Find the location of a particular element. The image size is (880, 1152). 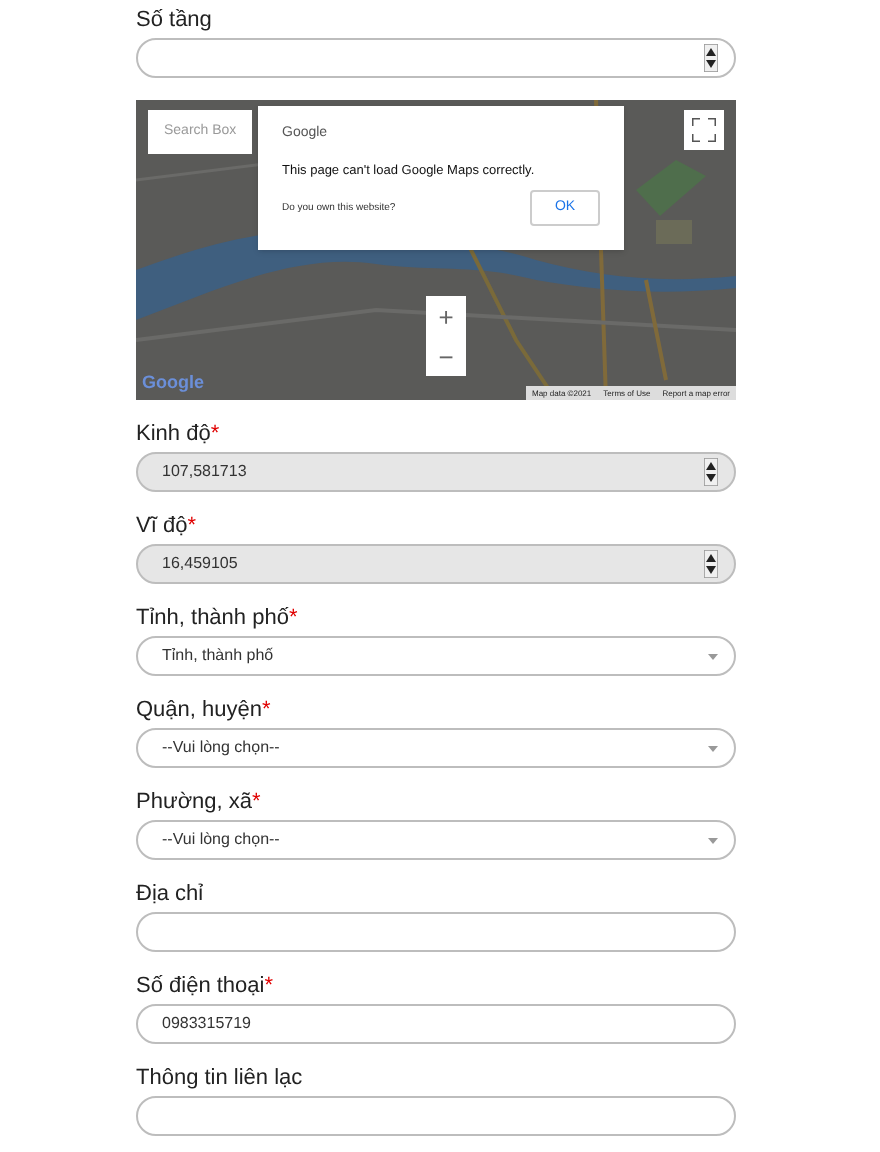

field-value: 16,459105 is located at coordinates (201, 564).